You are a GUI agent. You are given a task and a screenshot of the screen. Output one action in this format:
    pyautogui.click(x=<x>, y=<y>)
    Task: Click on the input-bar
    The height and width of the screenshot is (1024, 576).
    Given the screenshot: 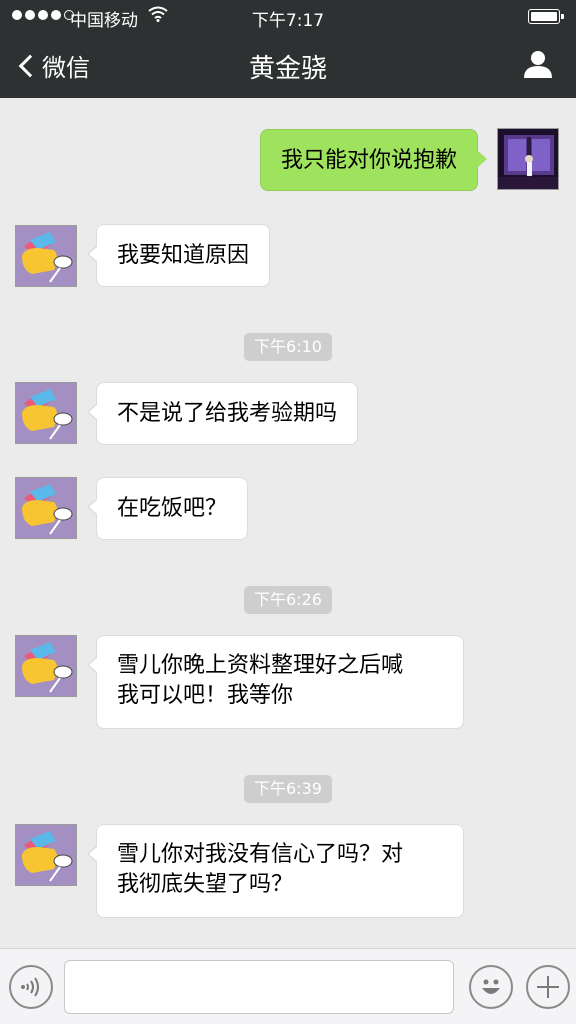 What is the action you would take?
    pyautogui.click(x=288, y=986)
    